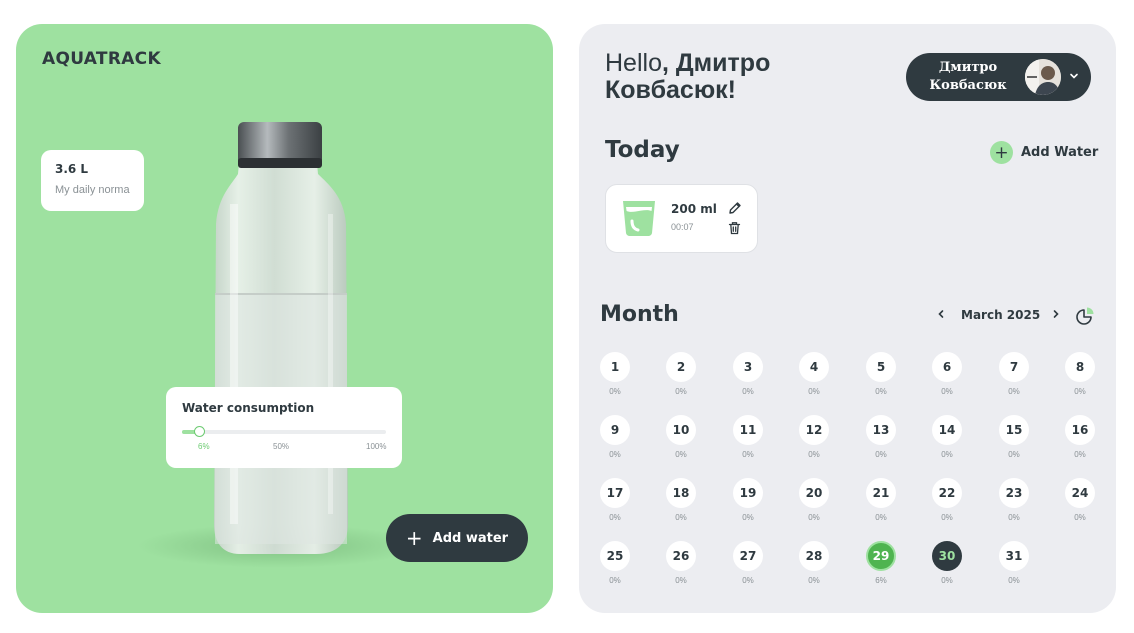  What do you see at coordinates (642, 150) in the screenshot?
I see `today-heading: Today` at bounding box center [642, 150].